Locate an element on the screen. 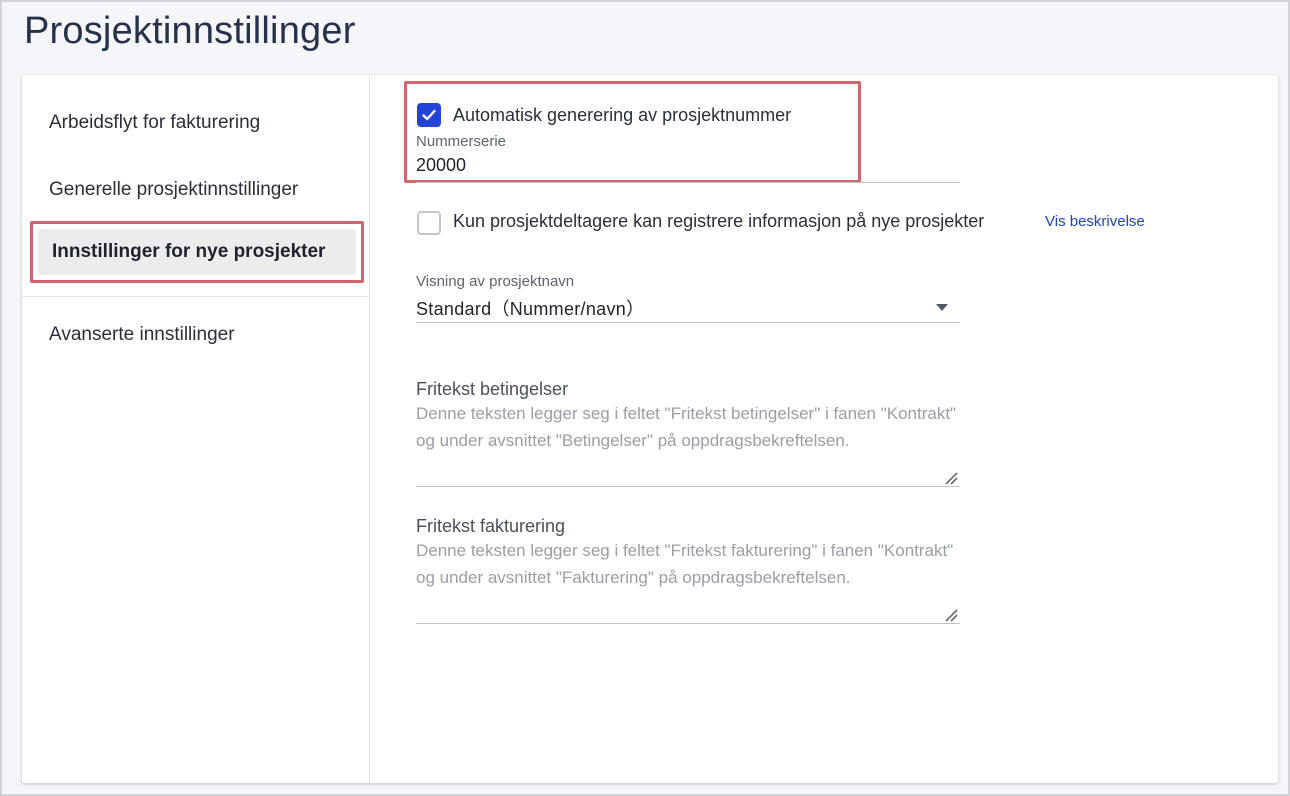  number-series-label: Nummerserie is located at coordinates (461, 141).